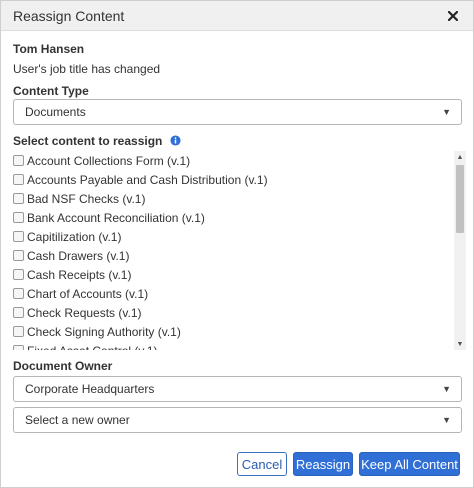 The height and width of the screenshot is (488, 474). Describe the element at coordinates (49, 49) in the screenshot. I see `user-name: Tom Hansen` at that location.